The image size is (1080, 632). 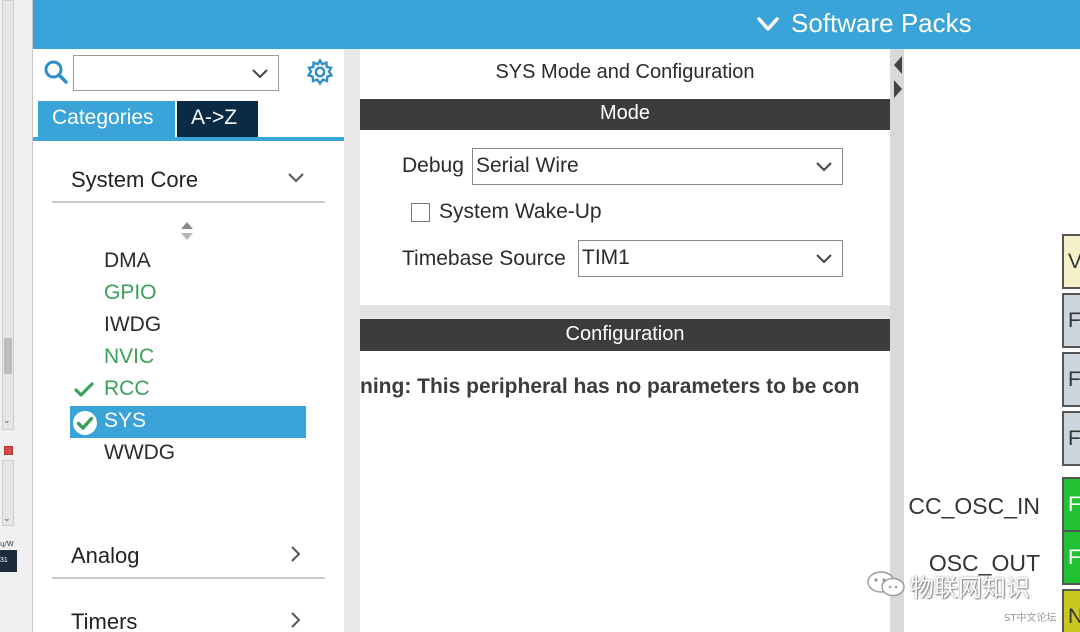 What do you see at coordinates (106, 119) in the screenshot?
I see `tab-categories: Categories` at bounding box center [106, 119].